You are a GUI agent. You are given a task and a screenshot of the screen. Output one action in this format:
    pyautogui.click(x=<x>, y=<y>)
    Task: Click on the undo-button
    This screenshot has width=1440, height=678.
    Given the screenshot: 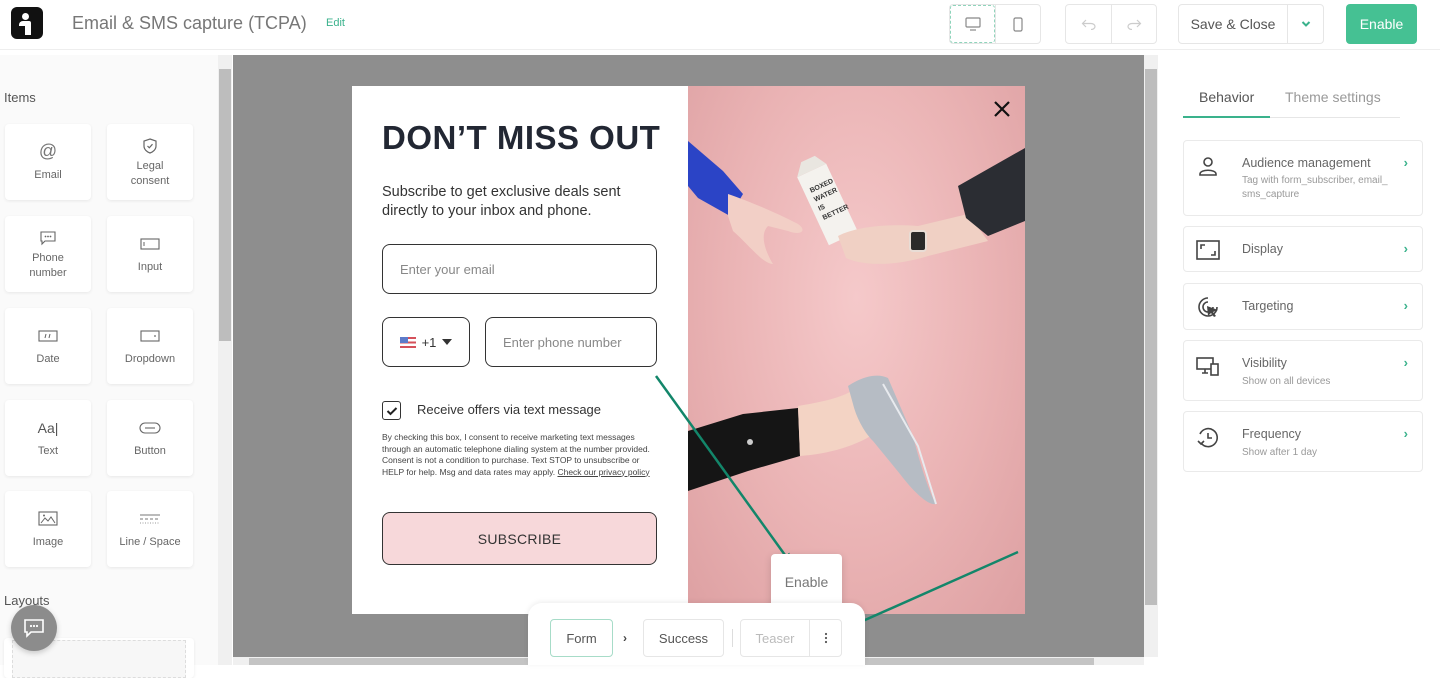 What is the action you would take?
    pyautogui.click(x=1088, y=24)
    